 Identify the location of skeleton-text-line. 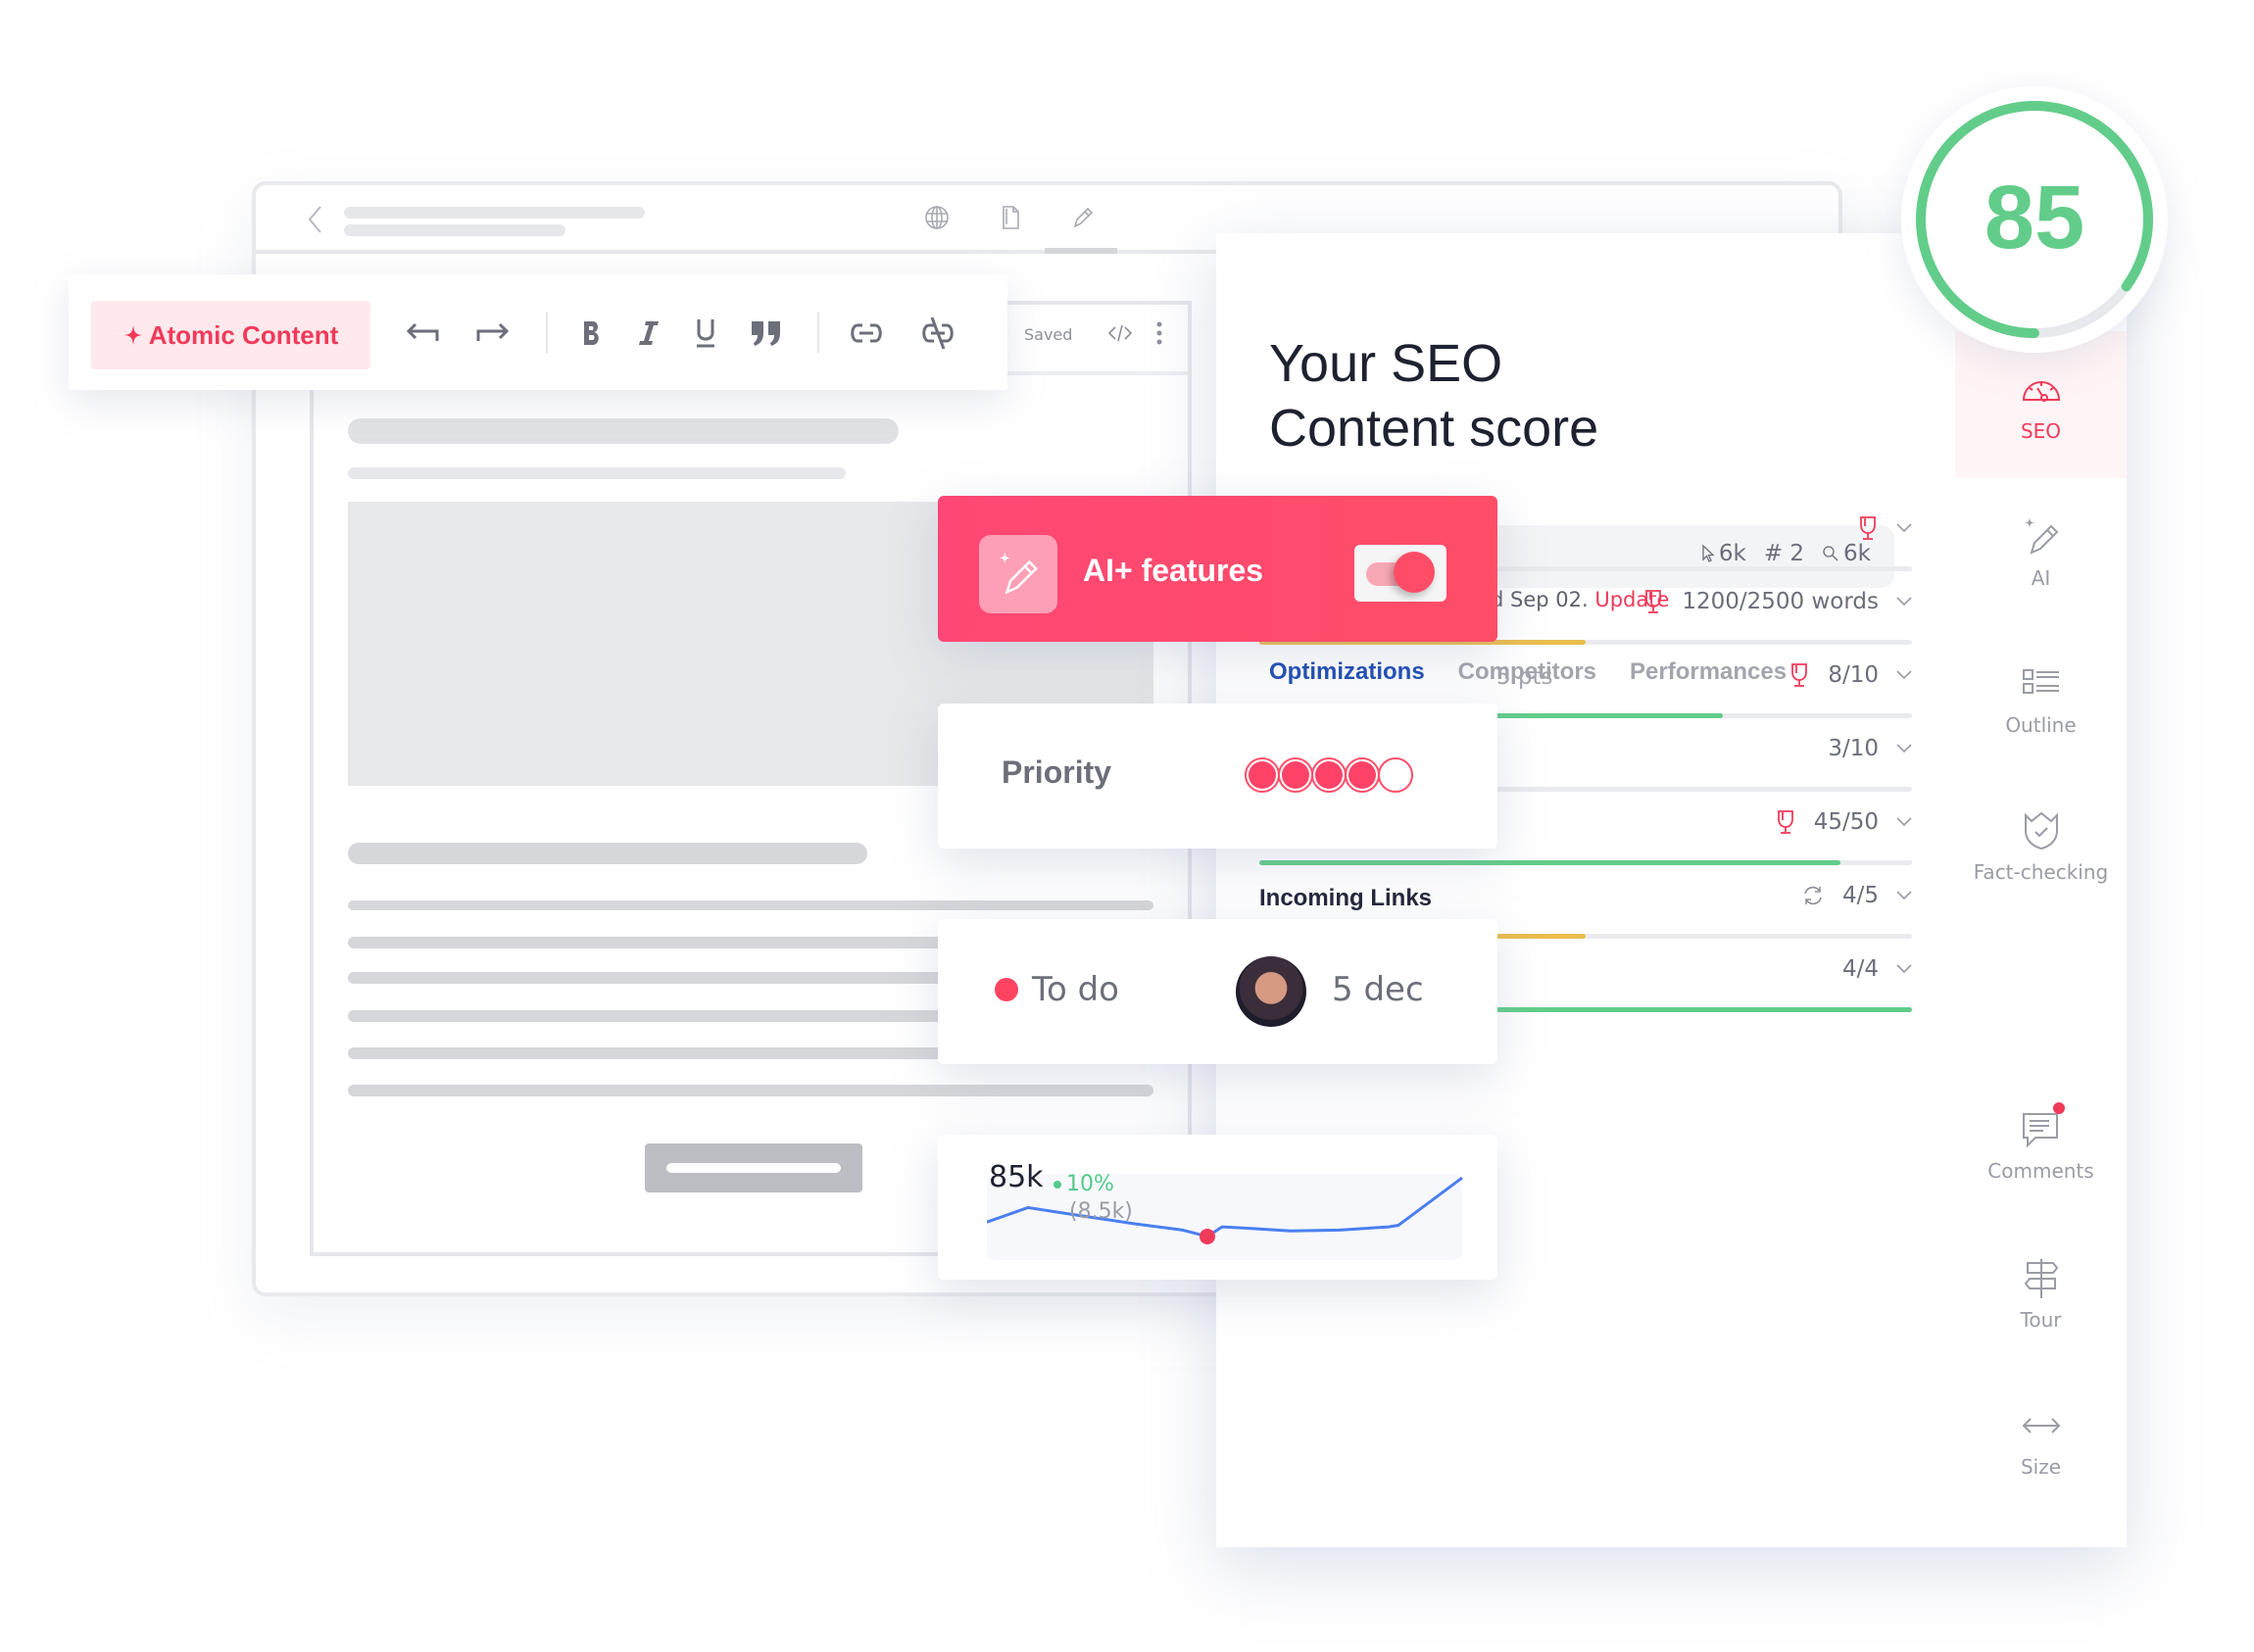
(750, 905).